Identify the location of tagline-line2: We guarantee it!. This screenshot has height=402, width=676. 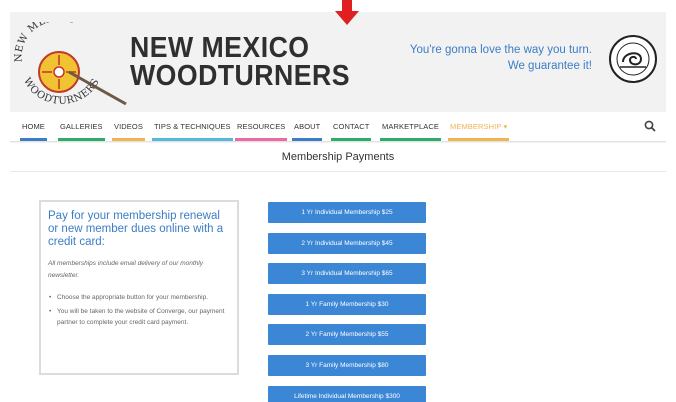
(549, 66).